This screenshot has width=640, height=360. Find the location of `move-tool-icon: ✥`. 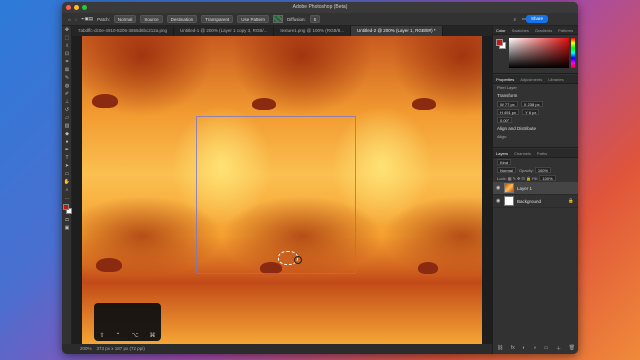

move-tool-icon: ✥ is located at coordinates (67, 30).